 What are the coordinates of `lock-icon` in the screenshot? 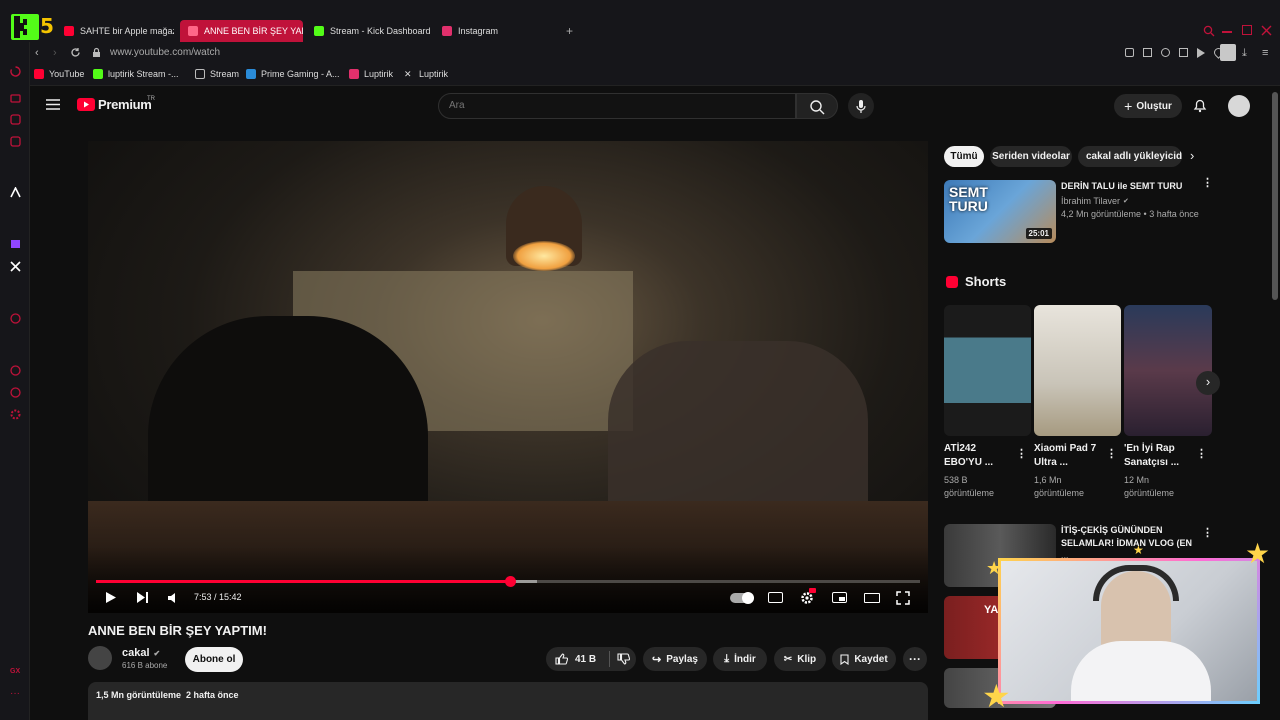 It's located at (96, 52).